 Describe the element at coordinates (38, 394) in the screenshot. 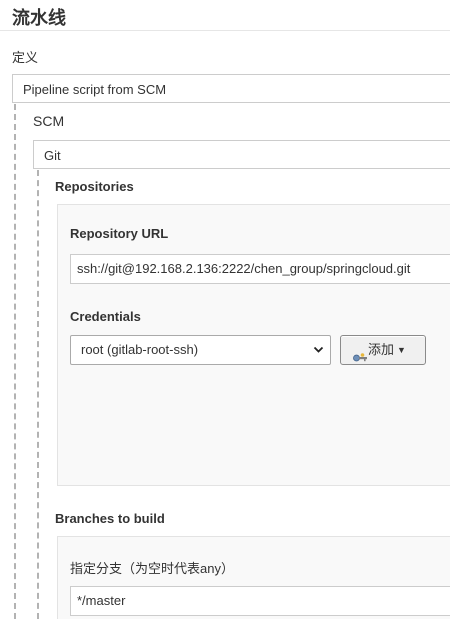

I see `scm-nest-line` at that location.